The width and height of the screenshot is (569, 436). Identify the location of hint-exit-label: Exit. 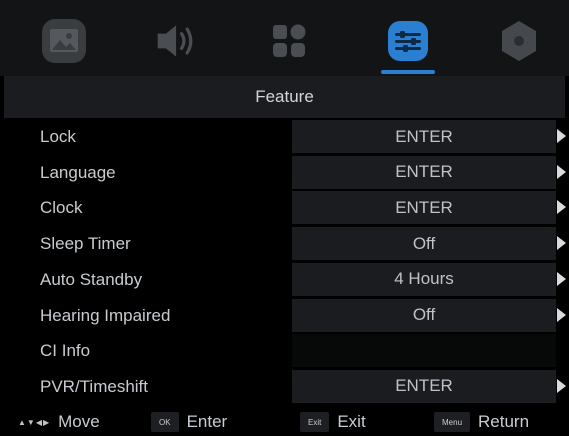
(351, 421).